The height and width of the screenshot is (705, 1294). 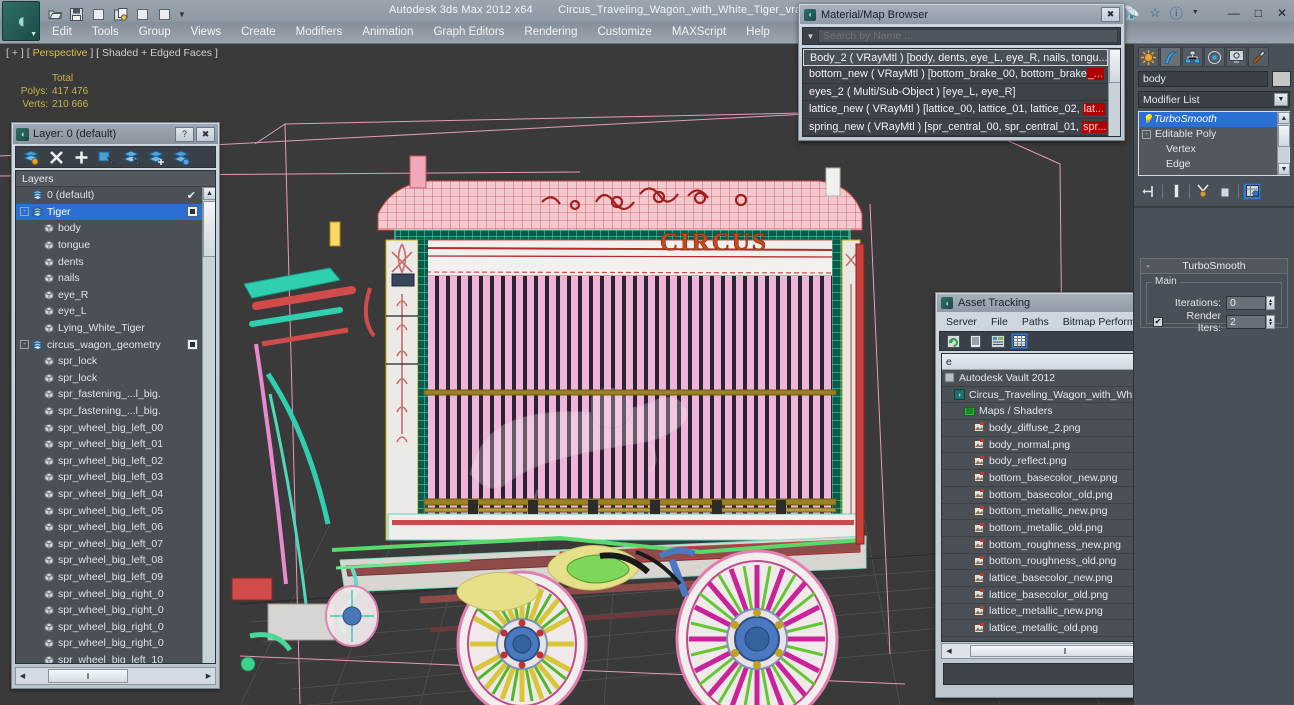 What do you see at coordinates (997, 341) in the screenshot?
I see `tree-view-icon` at bounding box center [997, 341].